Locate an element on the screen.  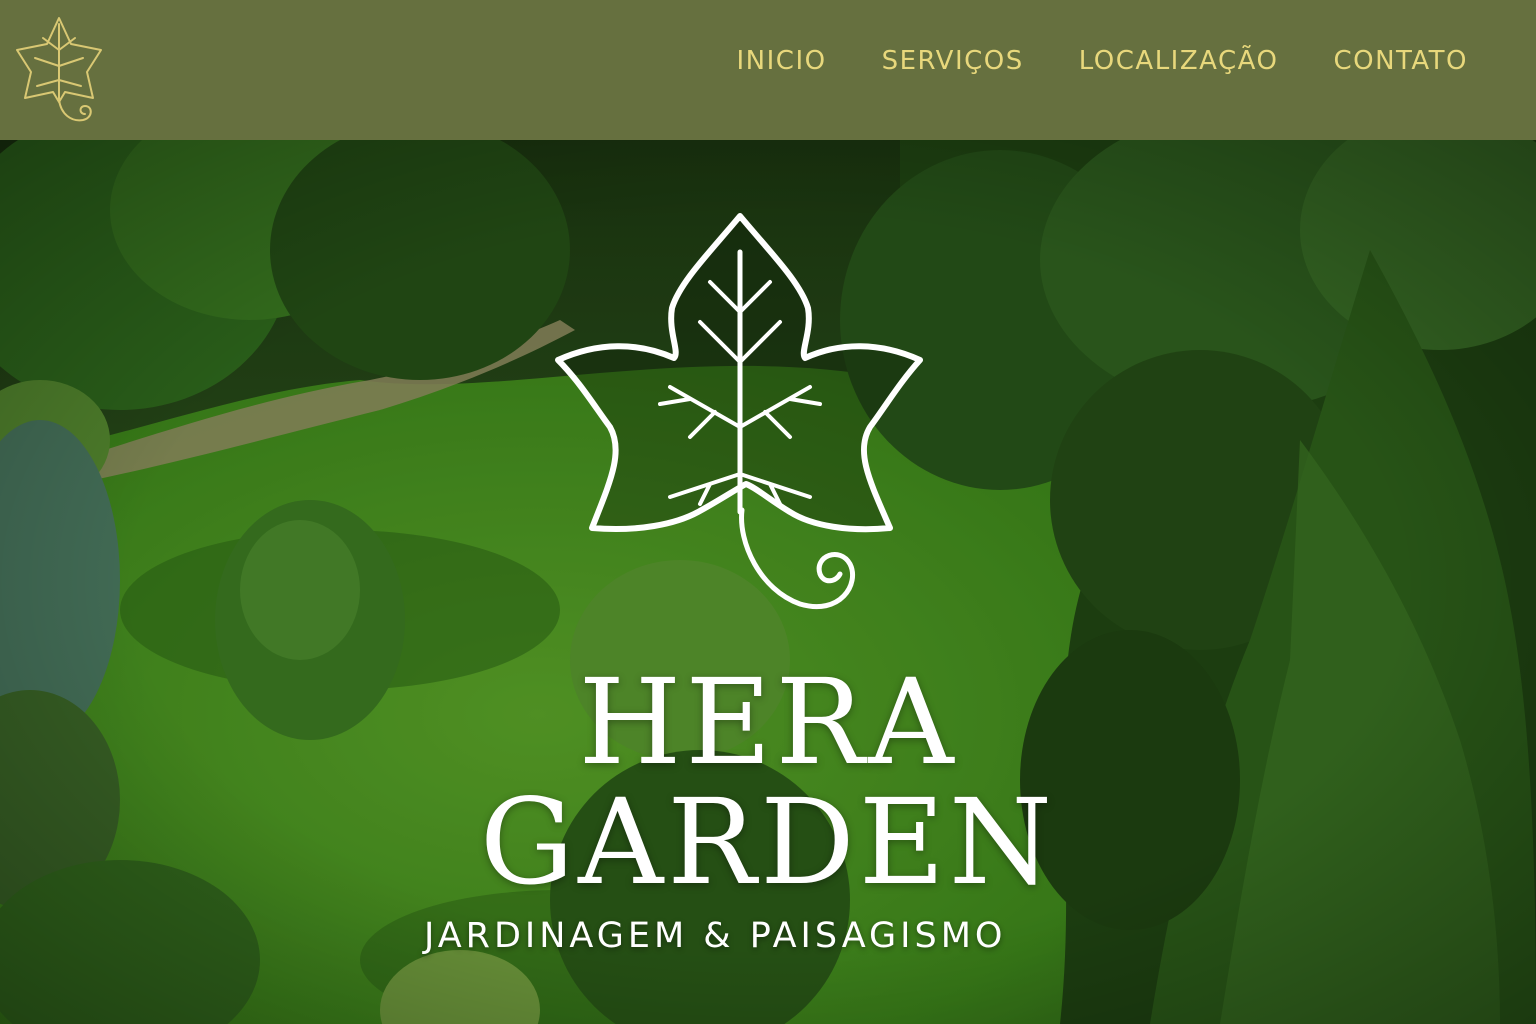
top-navbar: INICIO SERVIÇOS LOCALIZAÇÃO CONTATO is located at coordinates (768, 70).